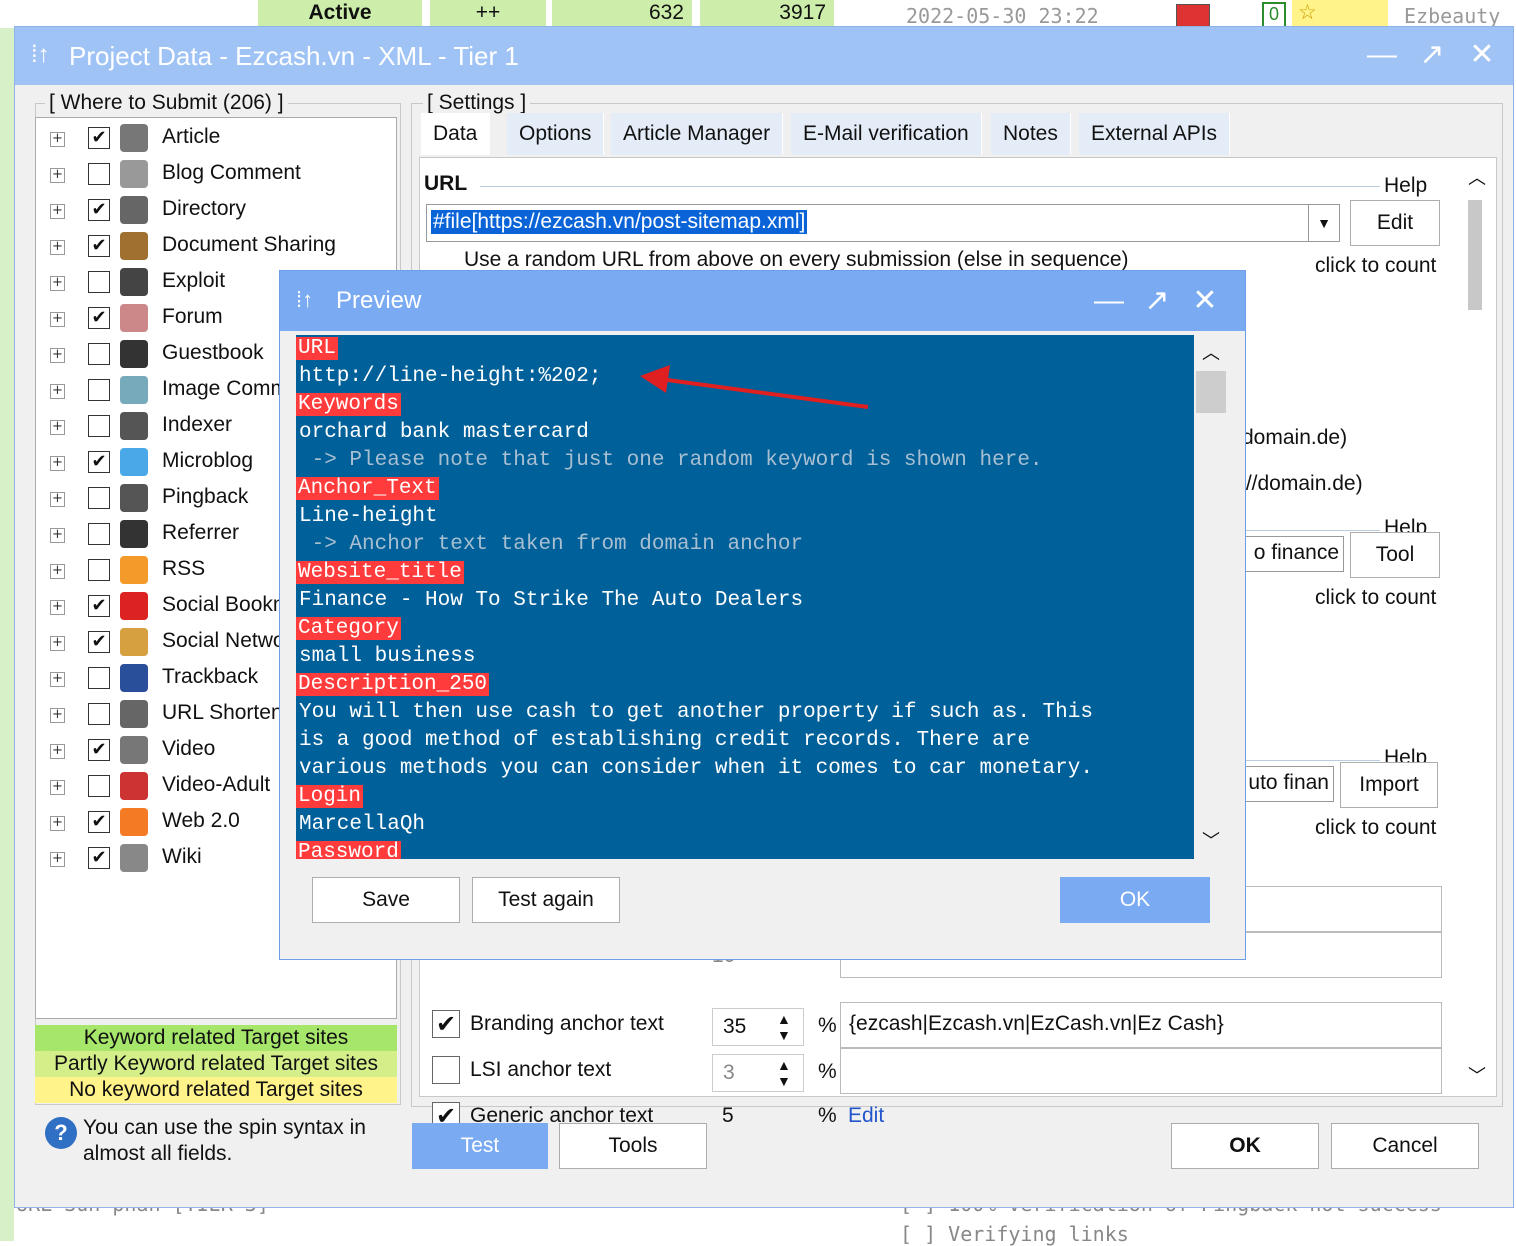 The image size is (1516, 1246). I want to click on dropdown-arrow-icon: ▼, so click(1323, 223).